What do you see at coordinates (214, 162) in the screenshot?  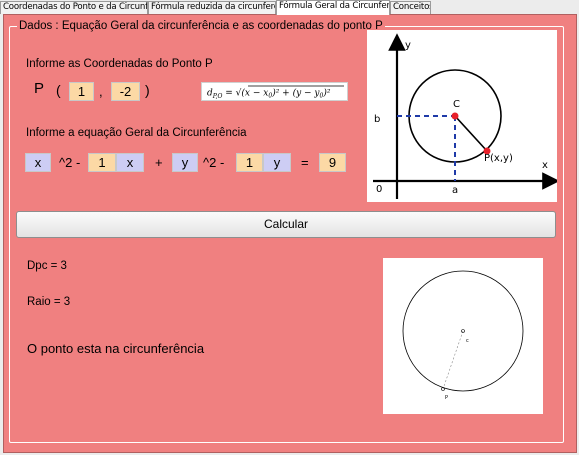 I see `eq-pow2: ^2 -` at bounding box center [214, 162].